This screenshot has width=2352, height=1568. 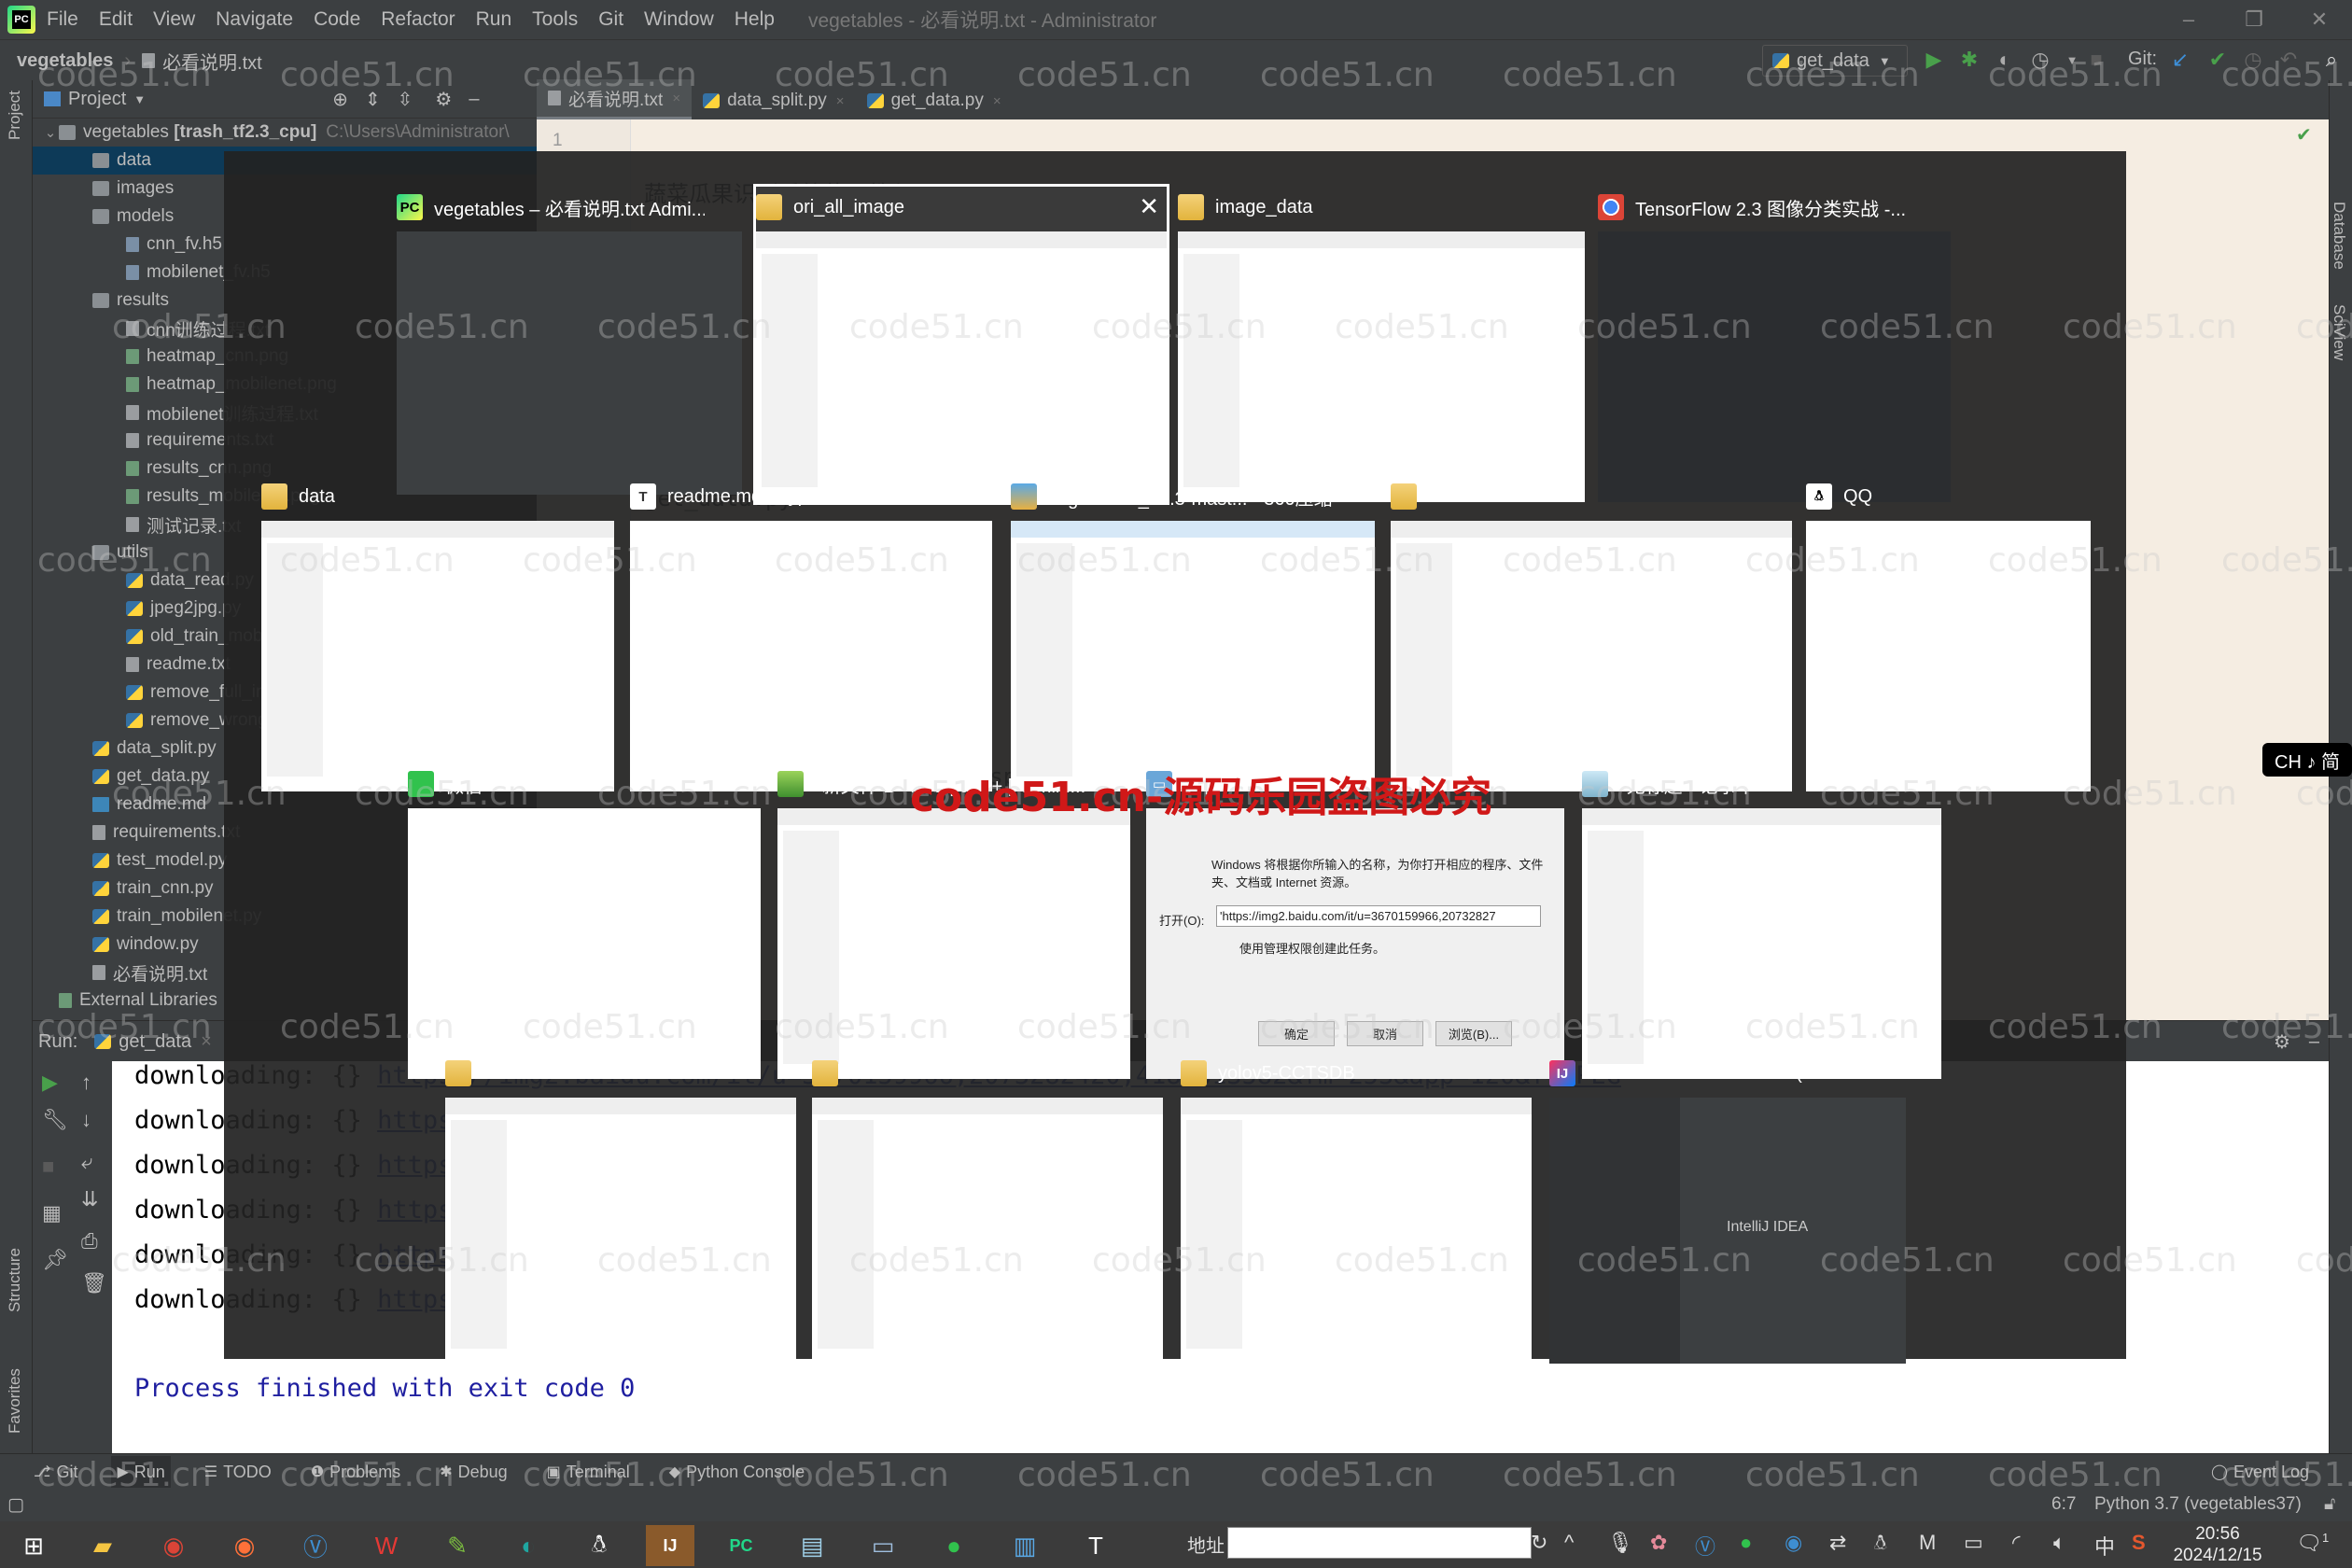 What do you see at coordinates (2005, 60) in the screenshot?
I see `coverage-icon: ◐` at bounding box center [2005, 60].